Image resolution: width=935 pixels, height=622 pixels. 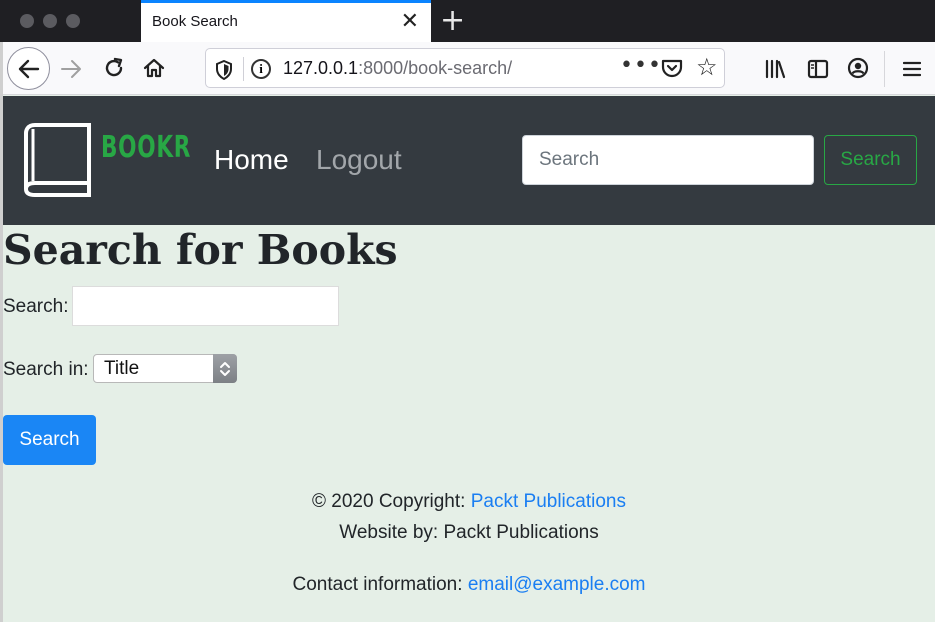 I want to click on maximize-window-button, so click(x=73, y=21).